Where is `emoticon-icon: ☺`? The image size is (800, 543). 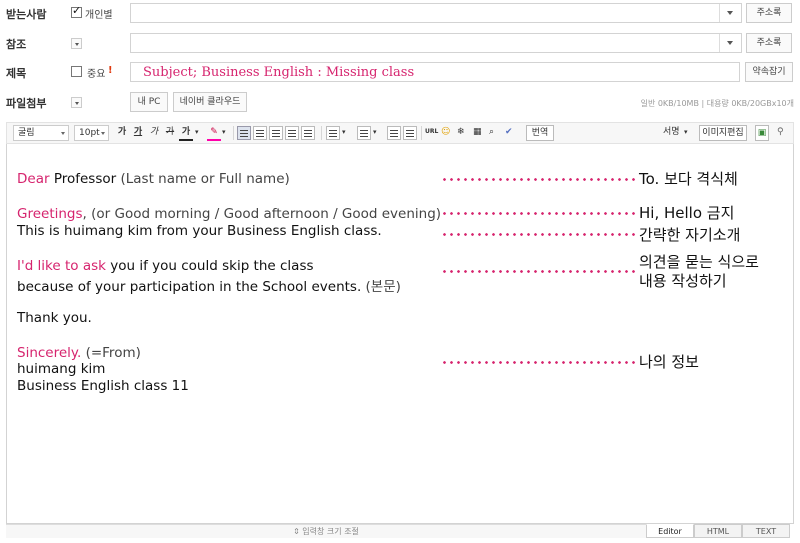 emoticon-icon: ☺ is located at coordinates (445, 133).